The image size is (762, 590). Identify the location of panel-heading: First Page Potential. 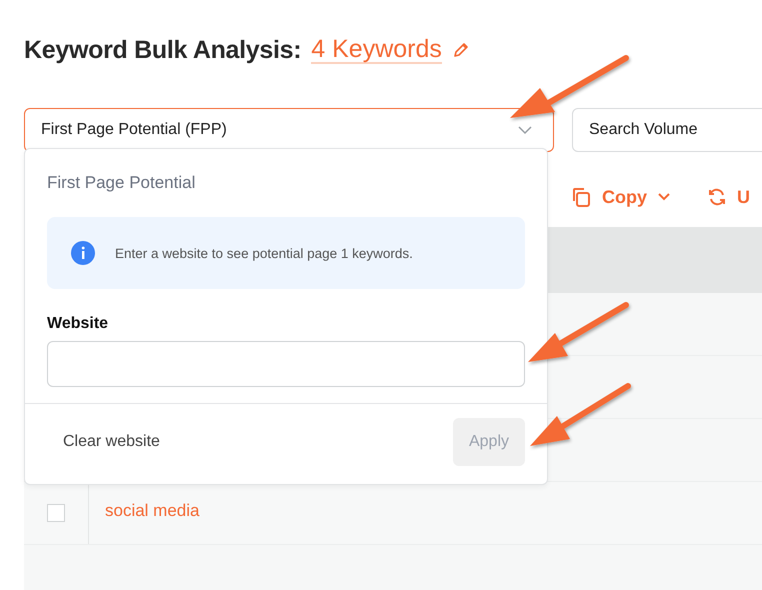
(121, 183).